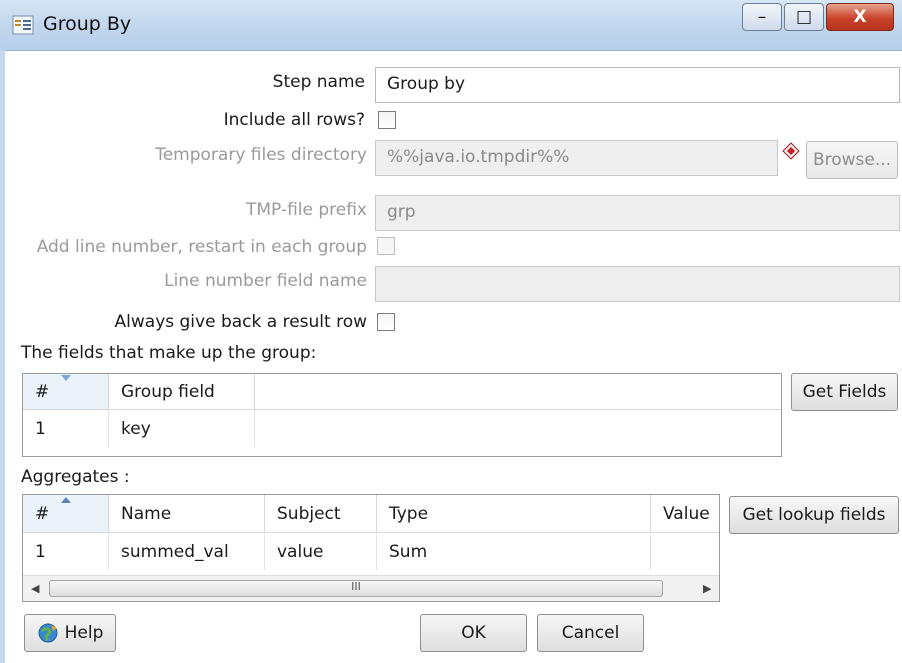 This screenshot has height=663, width=902. What do you see at coordinates (685, 514) in the screenshot?
I see `column-header-value: Value` at bounding box center [685, 514].